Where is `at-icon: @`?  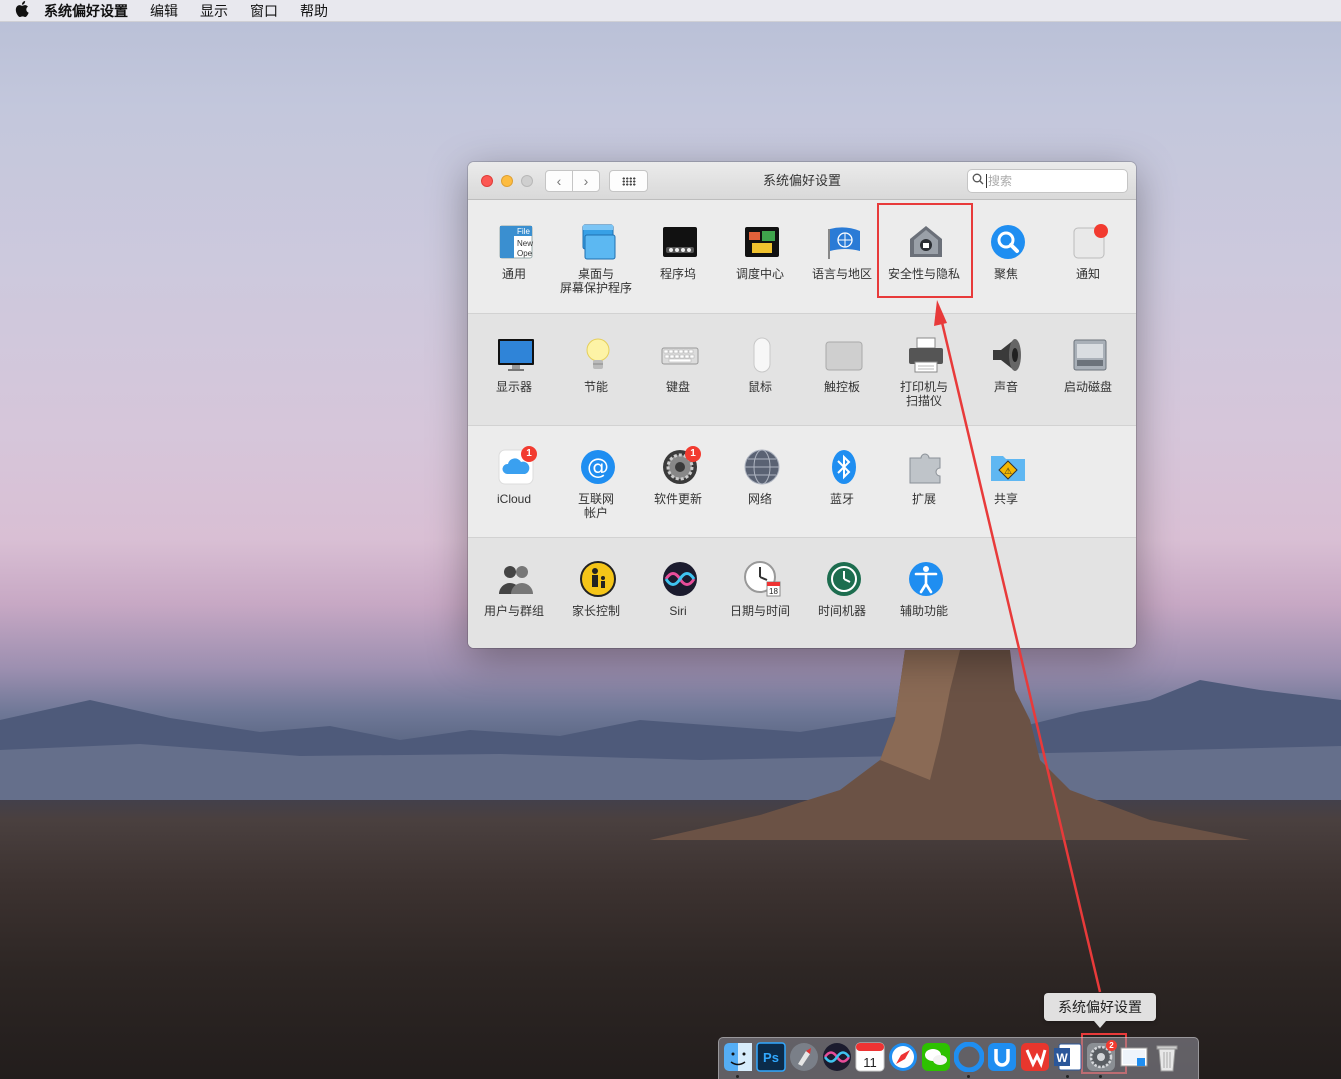 at-icon: @ is located at coordinates (598, 467).